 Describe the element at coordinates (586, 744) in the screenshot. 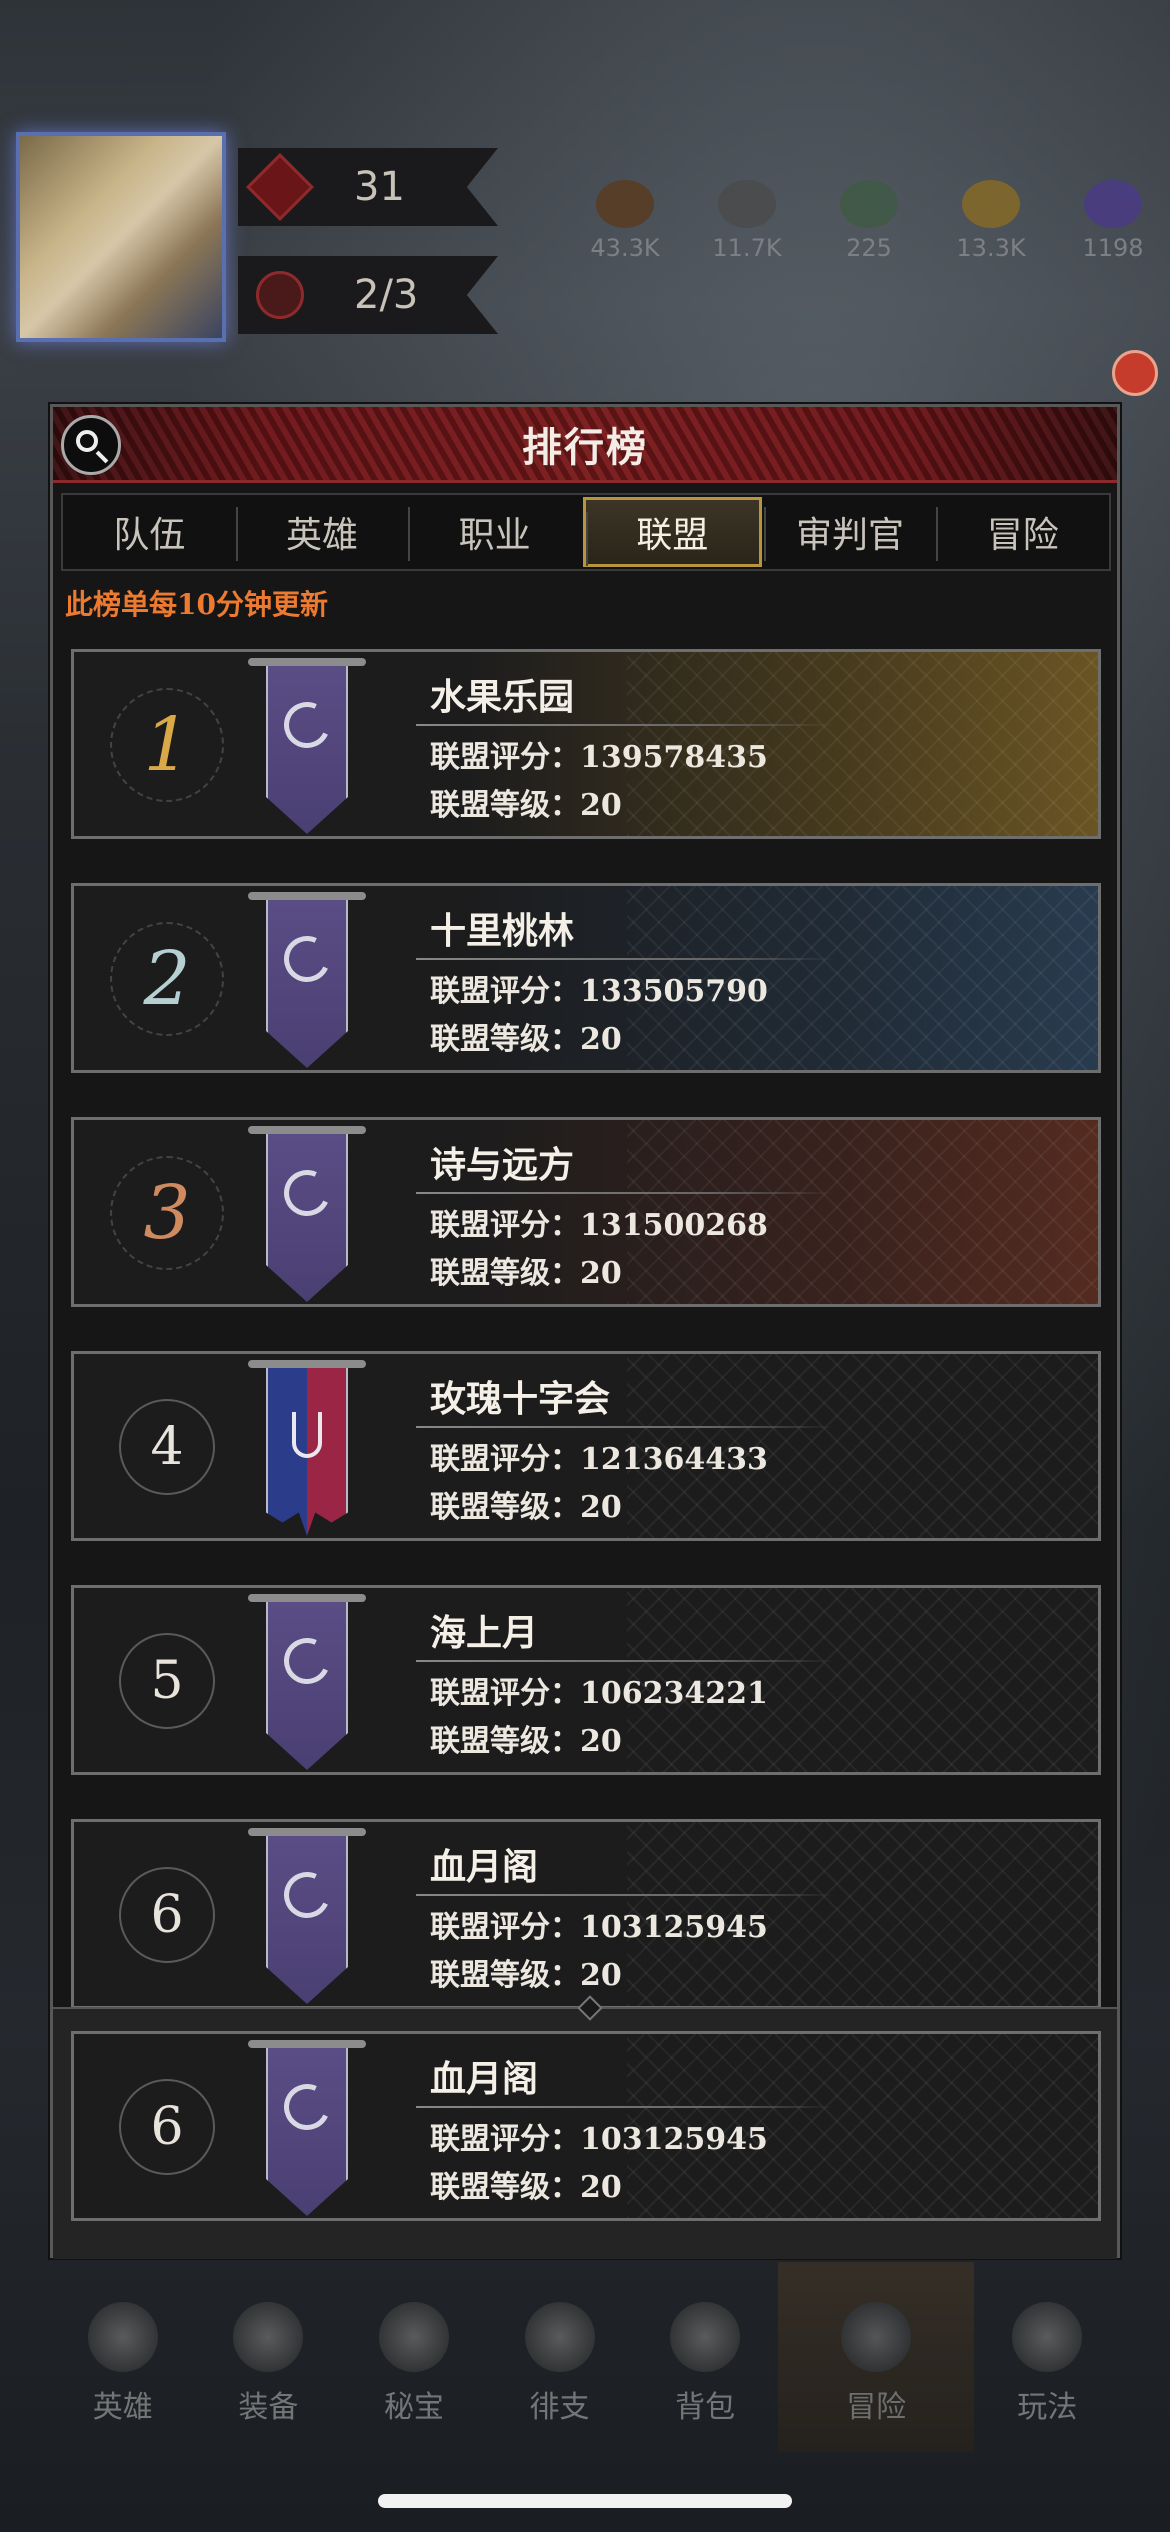

I see `ranking-row: 1 水果乐园 联盟评分：139578435 联盟等级：20` at that location.